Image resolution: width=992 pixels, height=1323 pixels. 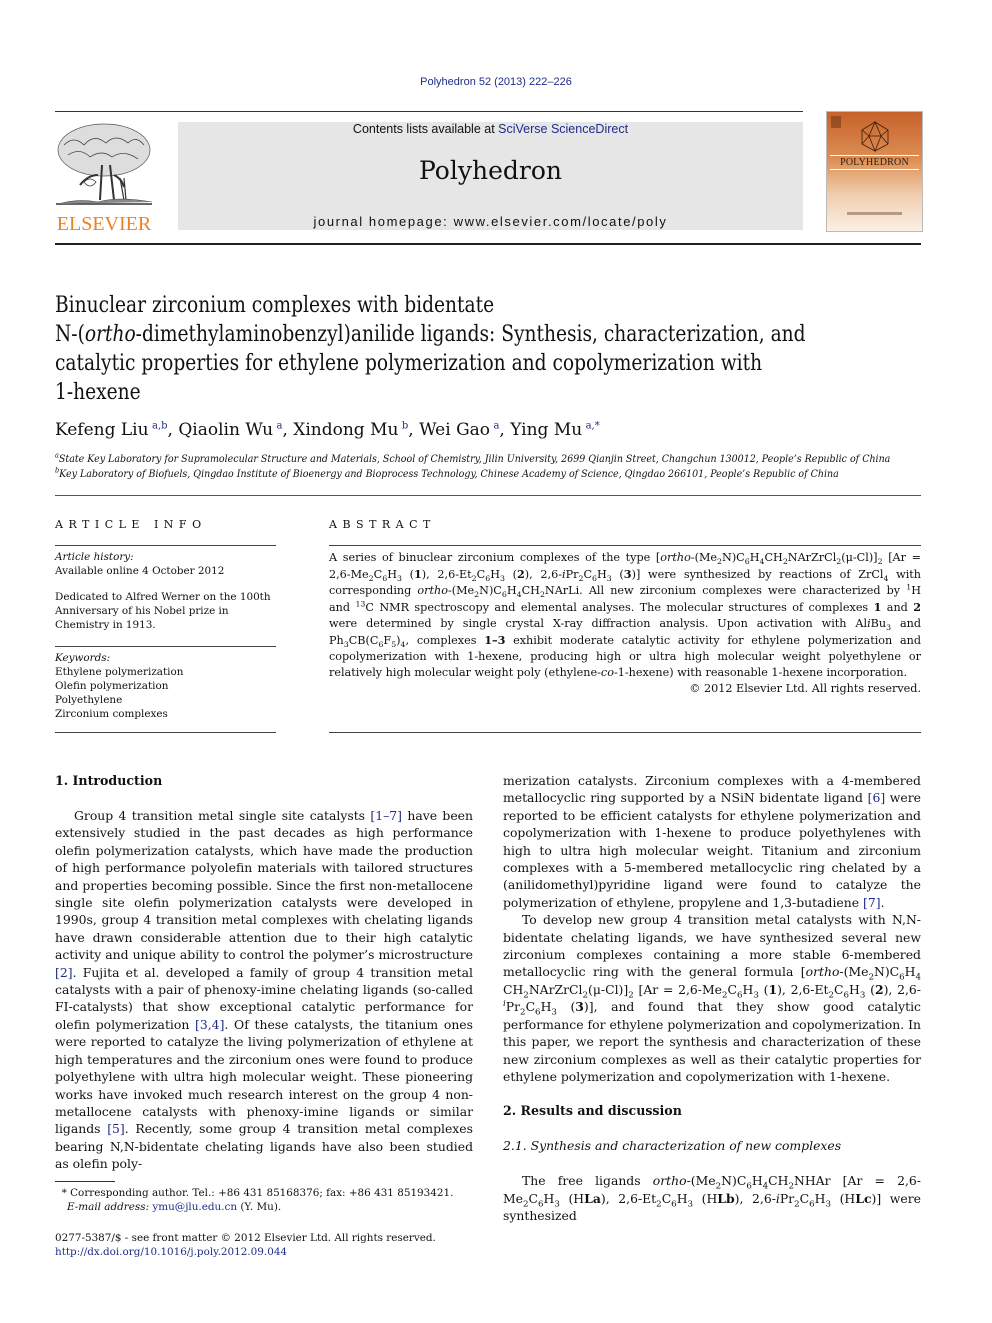 I want to click on footnote-rule, so click(x=85, y=1181).